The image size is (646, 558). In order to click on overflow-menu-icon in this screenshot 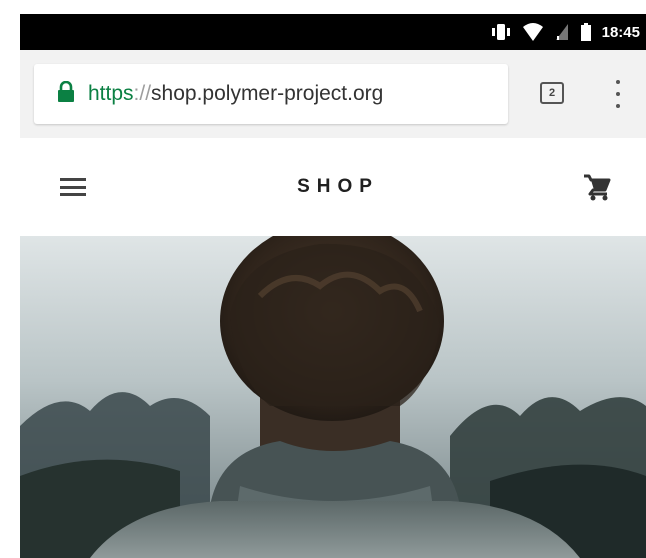, I will do `click(618, 94)`.